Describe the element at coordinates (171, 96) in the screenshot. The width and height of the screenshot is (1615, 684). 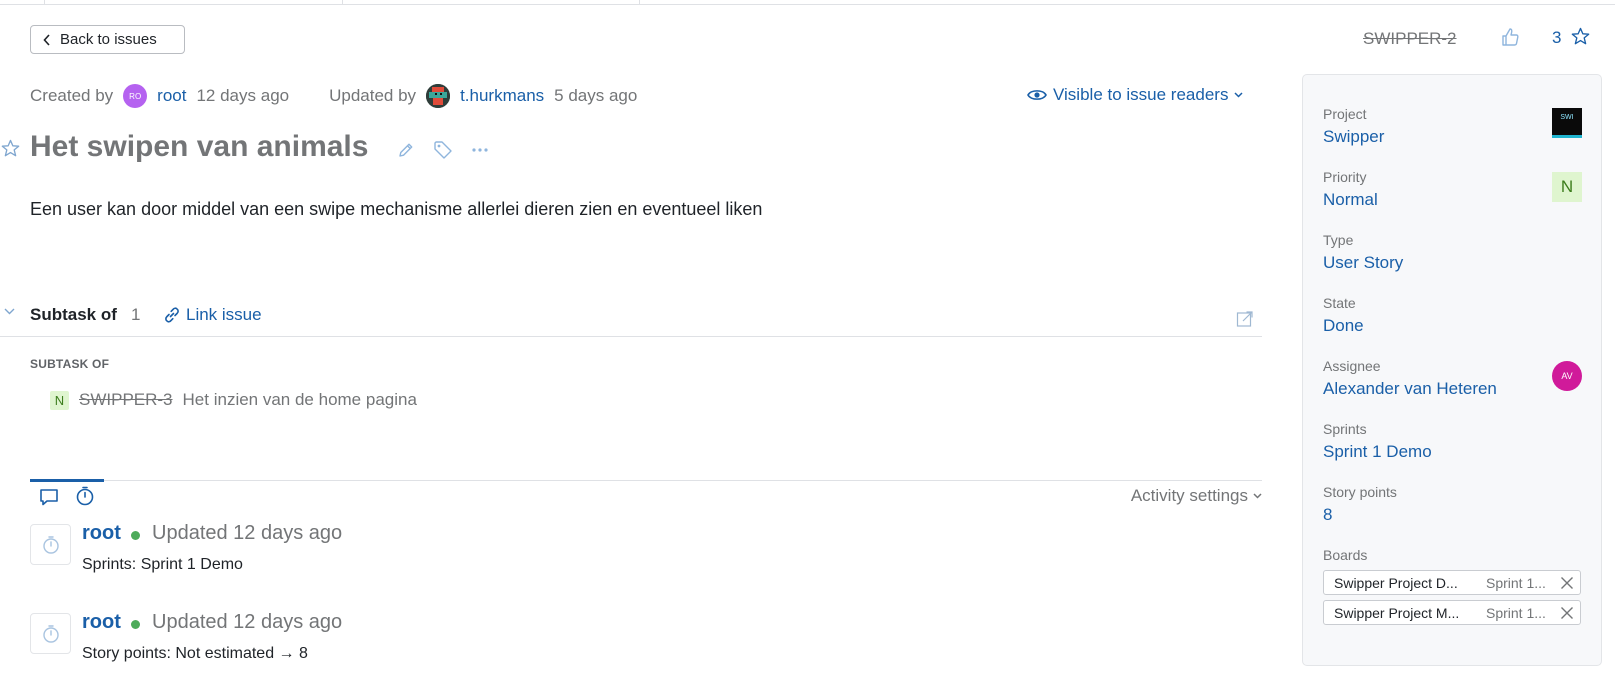
I see `creator-link: root` at that location.